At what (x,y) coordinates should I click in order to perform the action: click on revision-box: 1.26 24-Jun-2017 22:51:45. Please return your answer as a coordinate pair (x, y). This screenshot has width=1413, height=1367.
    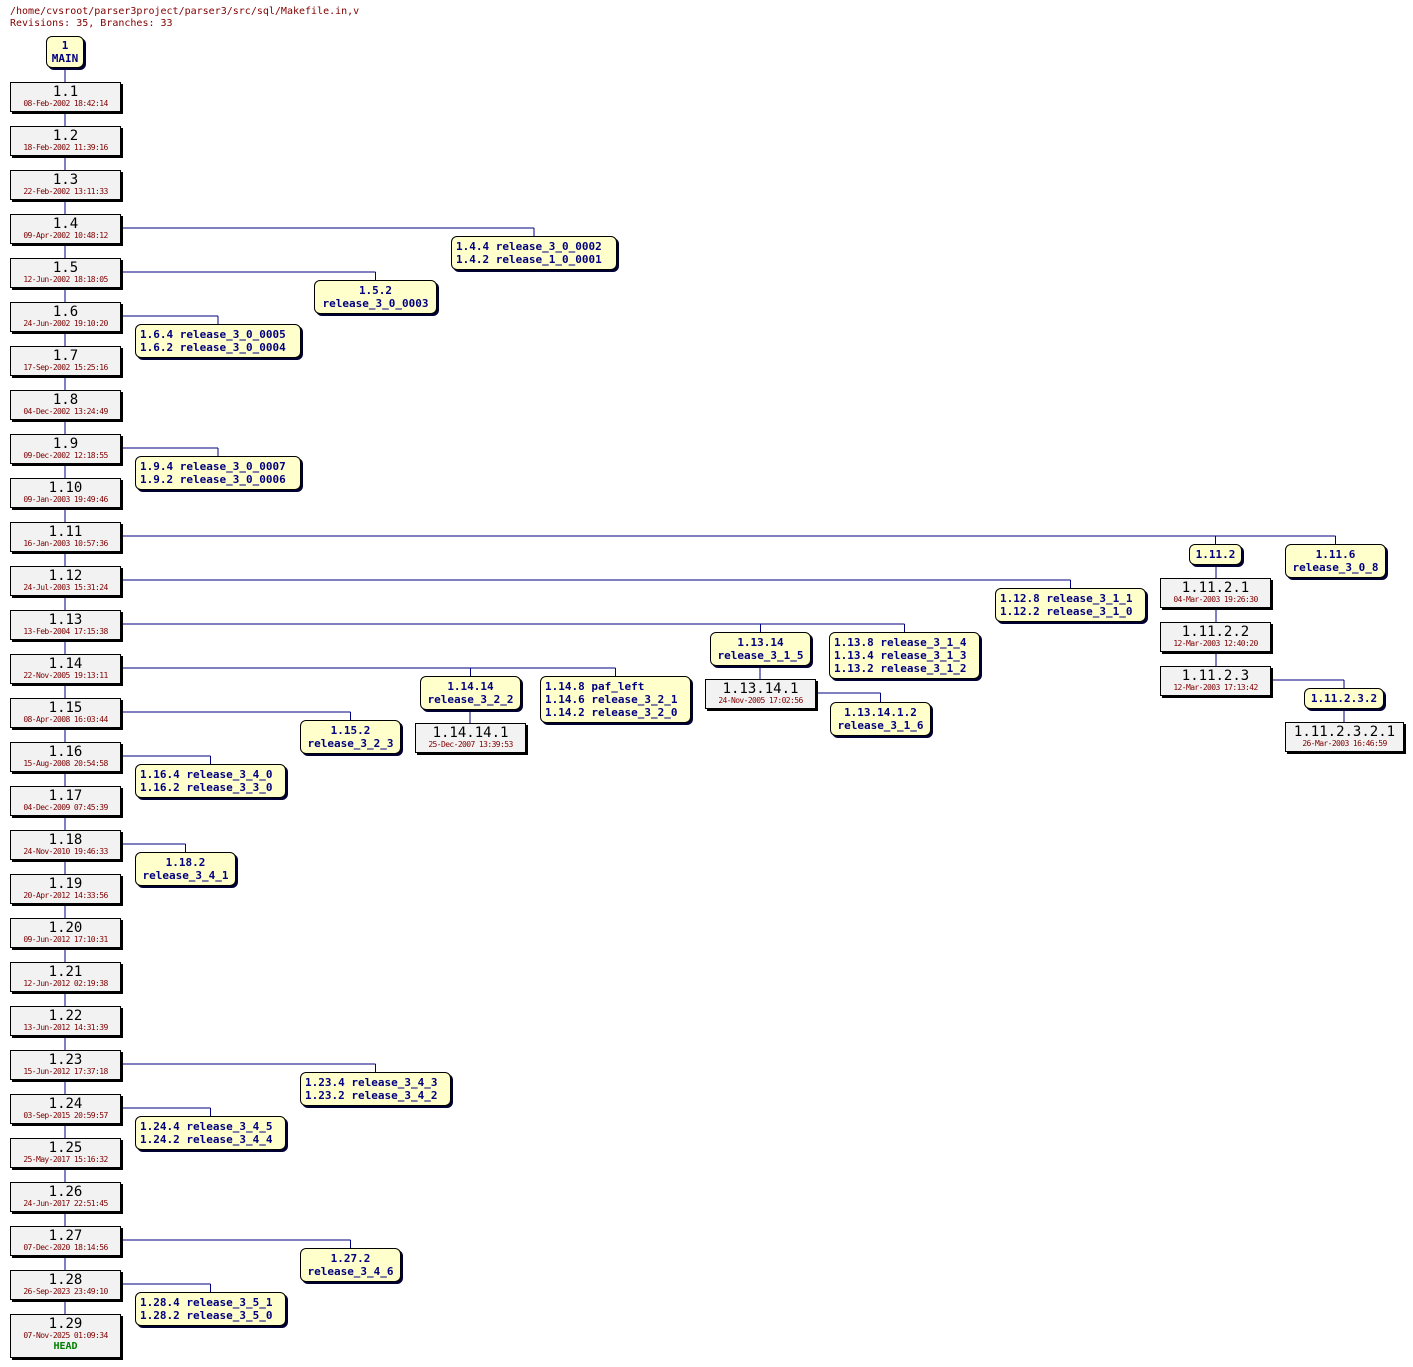
    Looking at the image, I should click on (65, 1197).